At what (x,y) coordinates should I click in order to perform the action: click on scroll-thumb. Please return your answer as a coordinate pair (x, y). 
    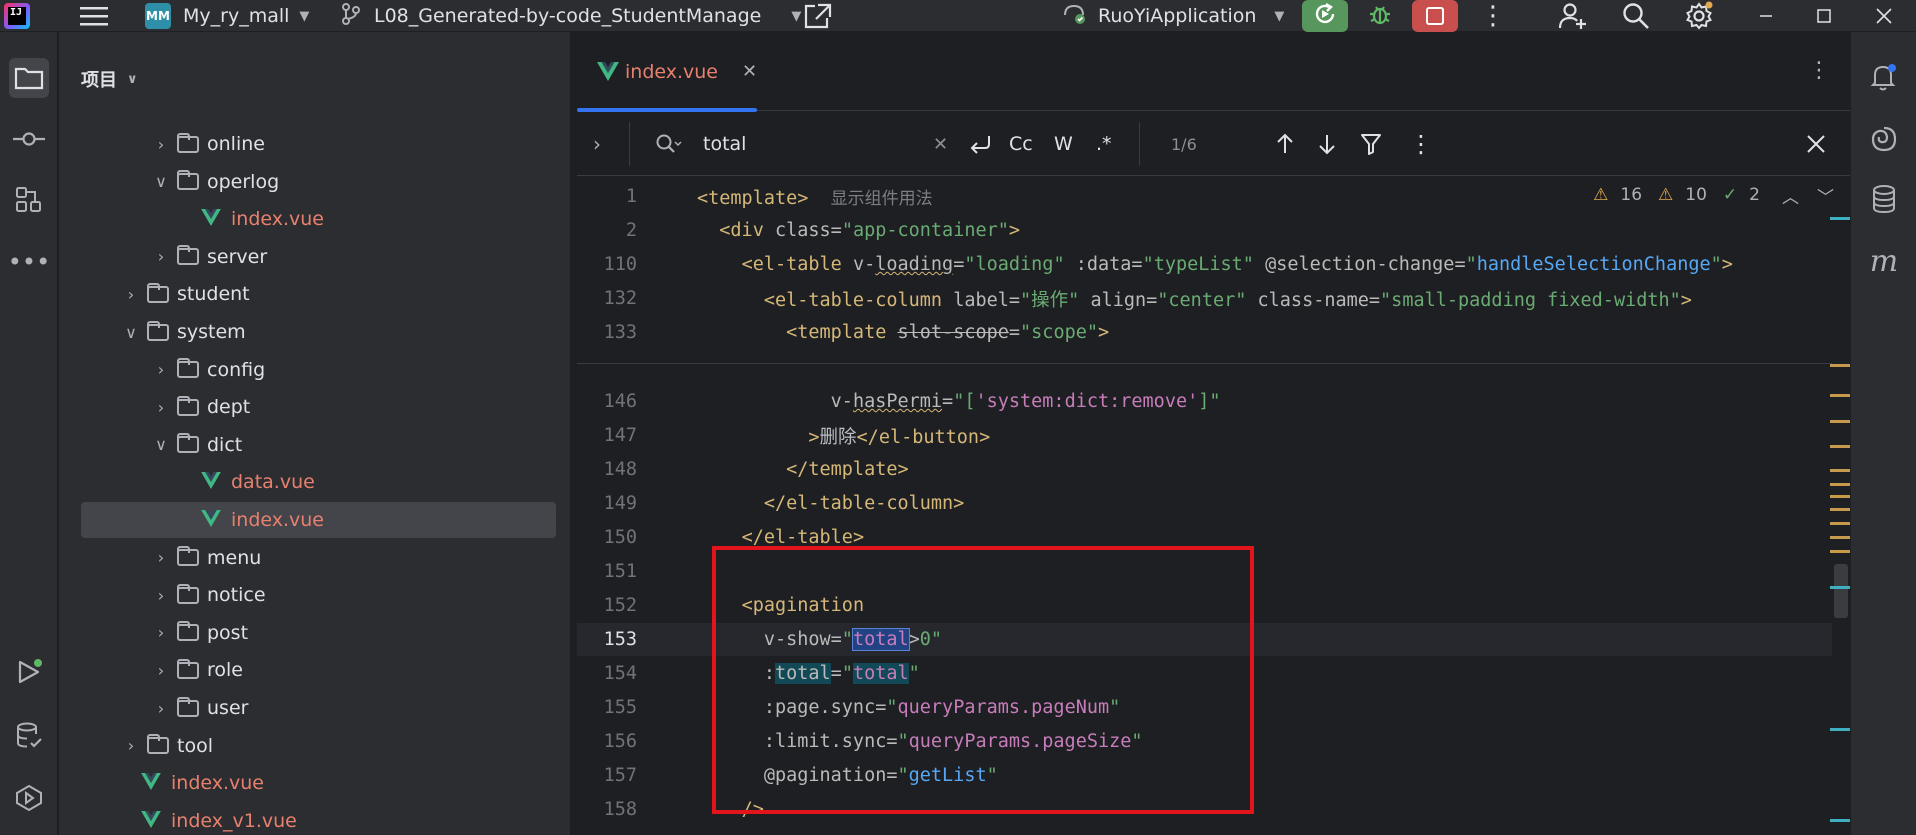
    Looking at the image, I should click on (1841, 591).